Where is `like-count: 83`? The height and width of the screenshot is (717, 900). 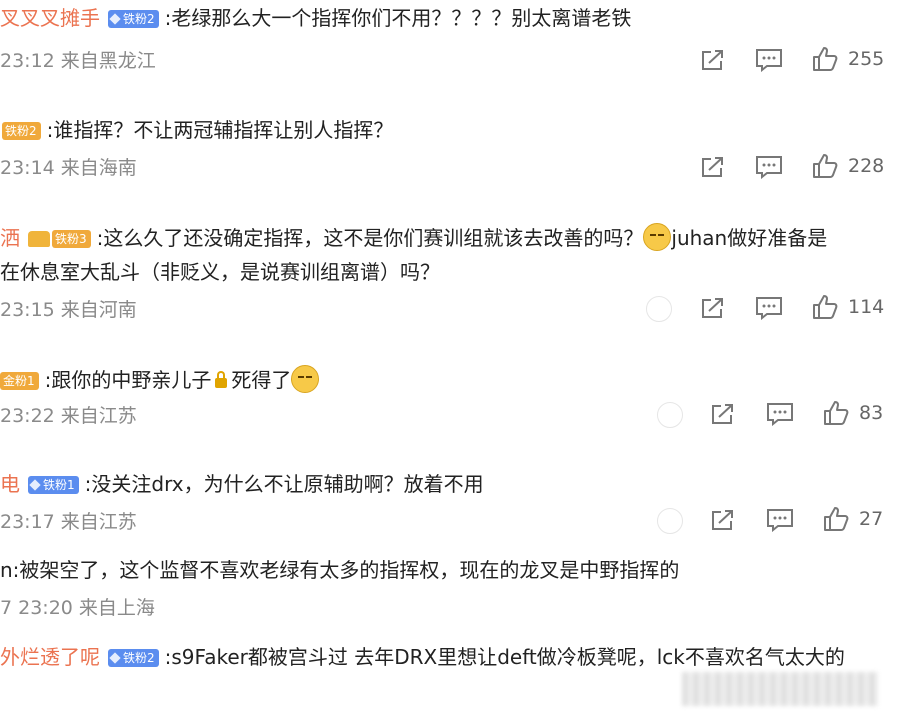 like-count: 83 is located at coordinates (871, 413).